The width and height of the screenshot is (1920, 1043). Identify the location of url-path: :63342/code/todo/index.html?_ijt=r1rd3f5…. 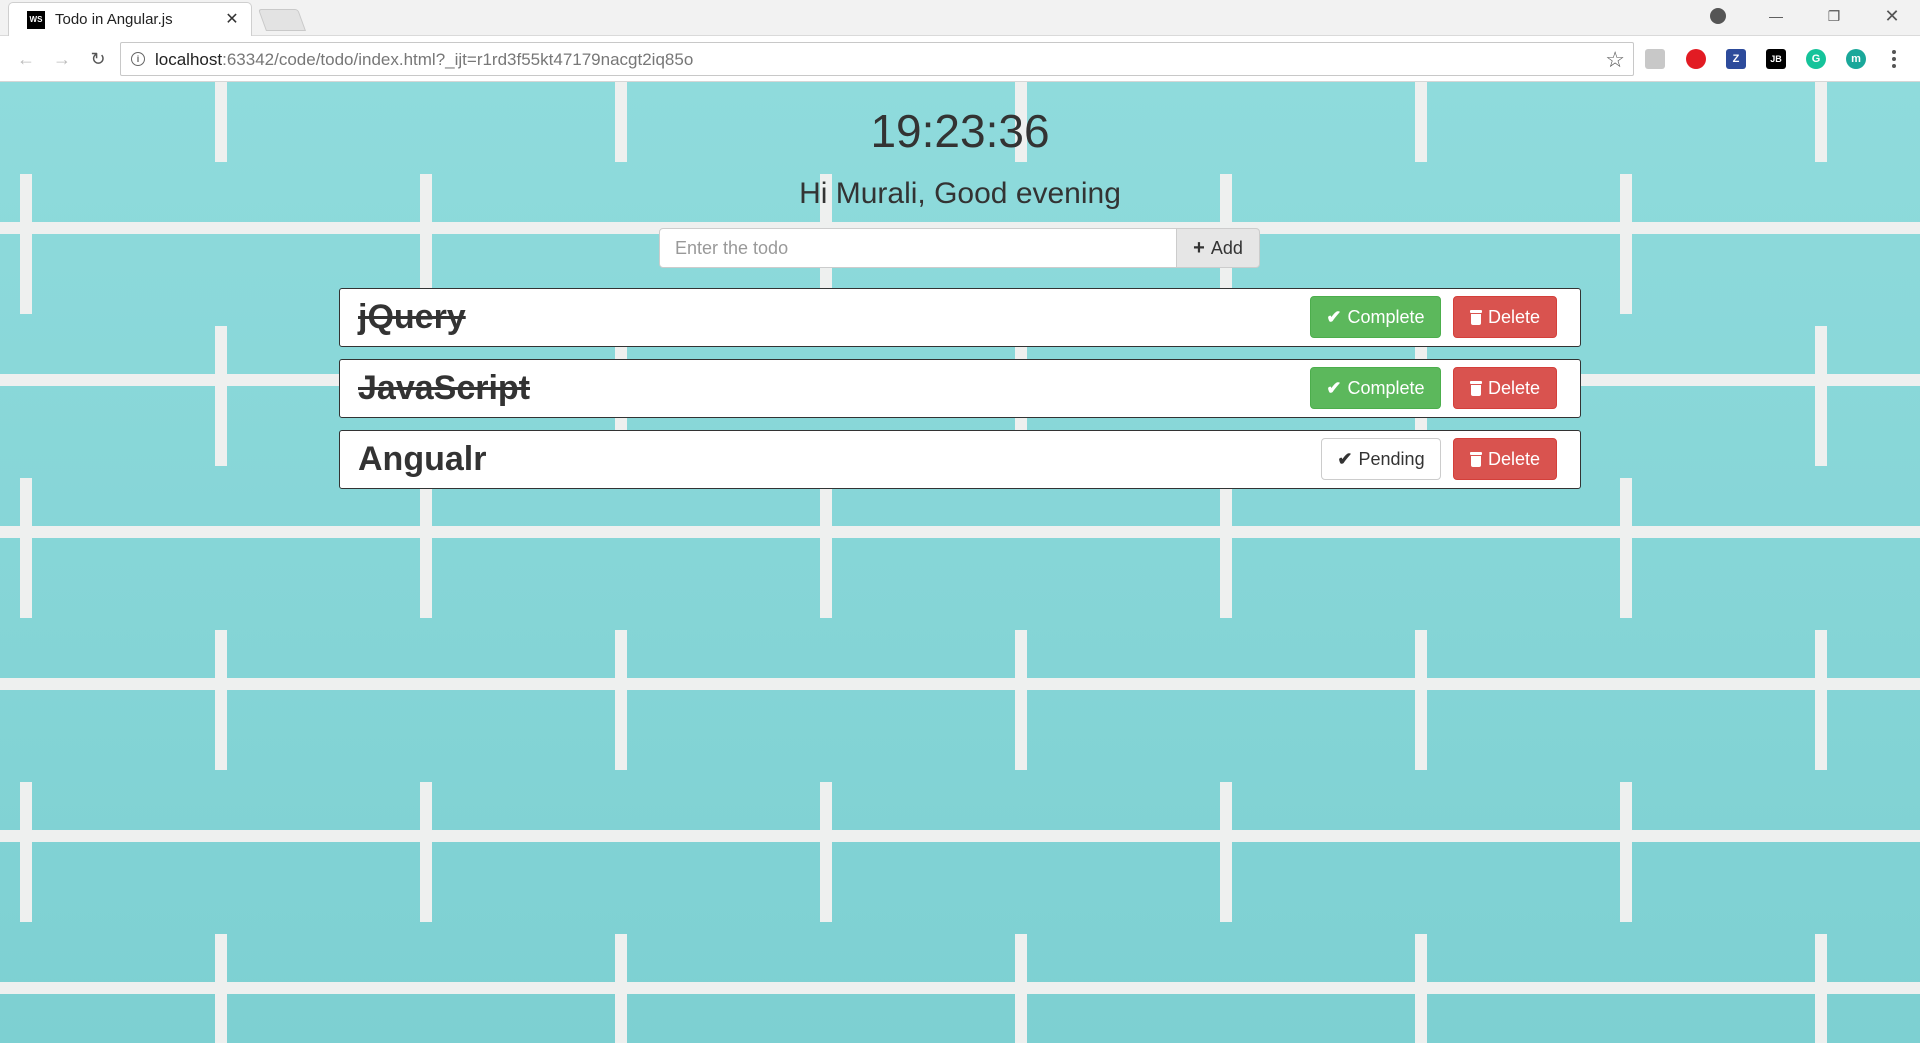
(458, 59).